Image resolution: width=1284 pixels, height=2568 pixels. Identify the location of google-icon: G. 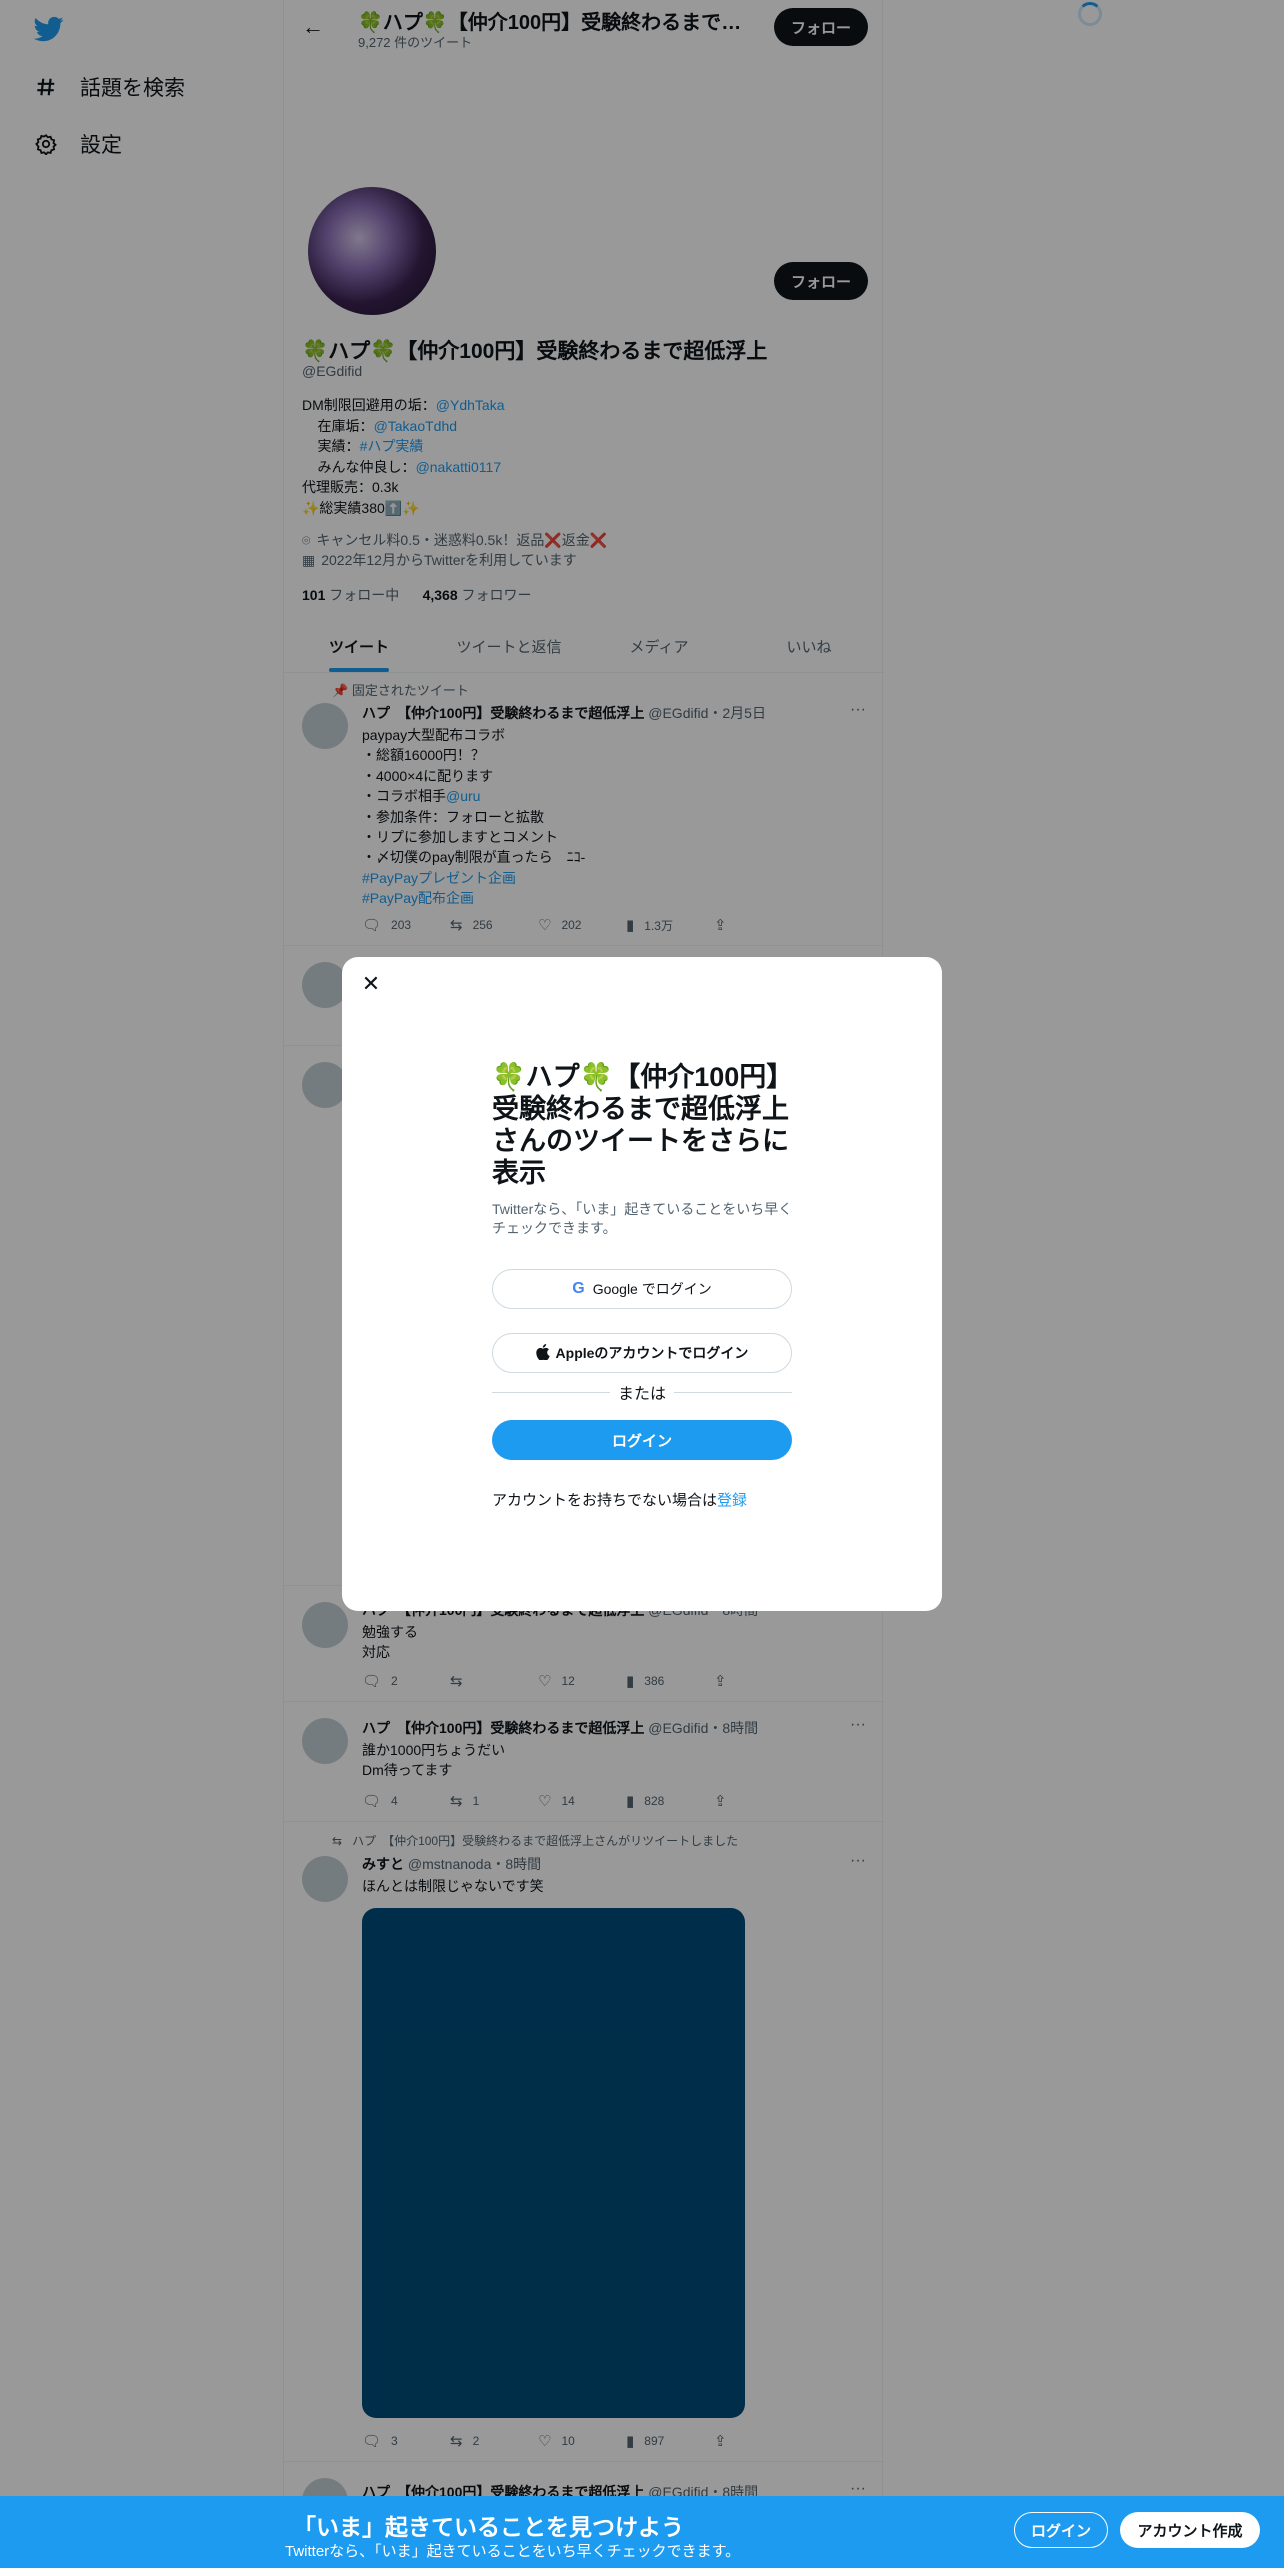
(578, 1288).